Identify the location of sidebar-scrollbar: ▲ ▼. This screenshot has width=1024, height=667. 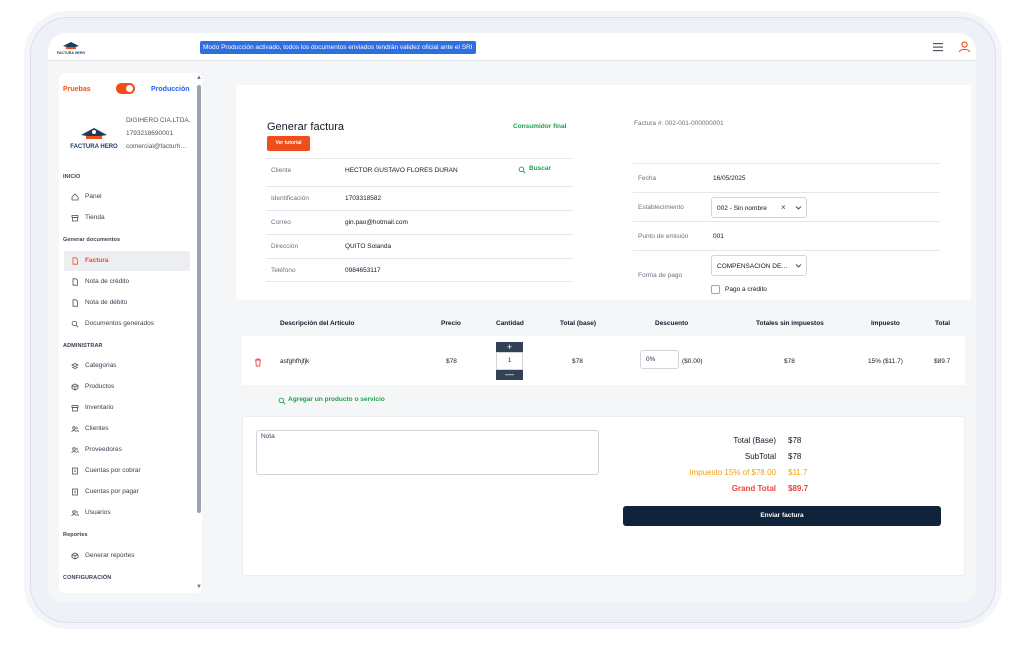
(199, 332).